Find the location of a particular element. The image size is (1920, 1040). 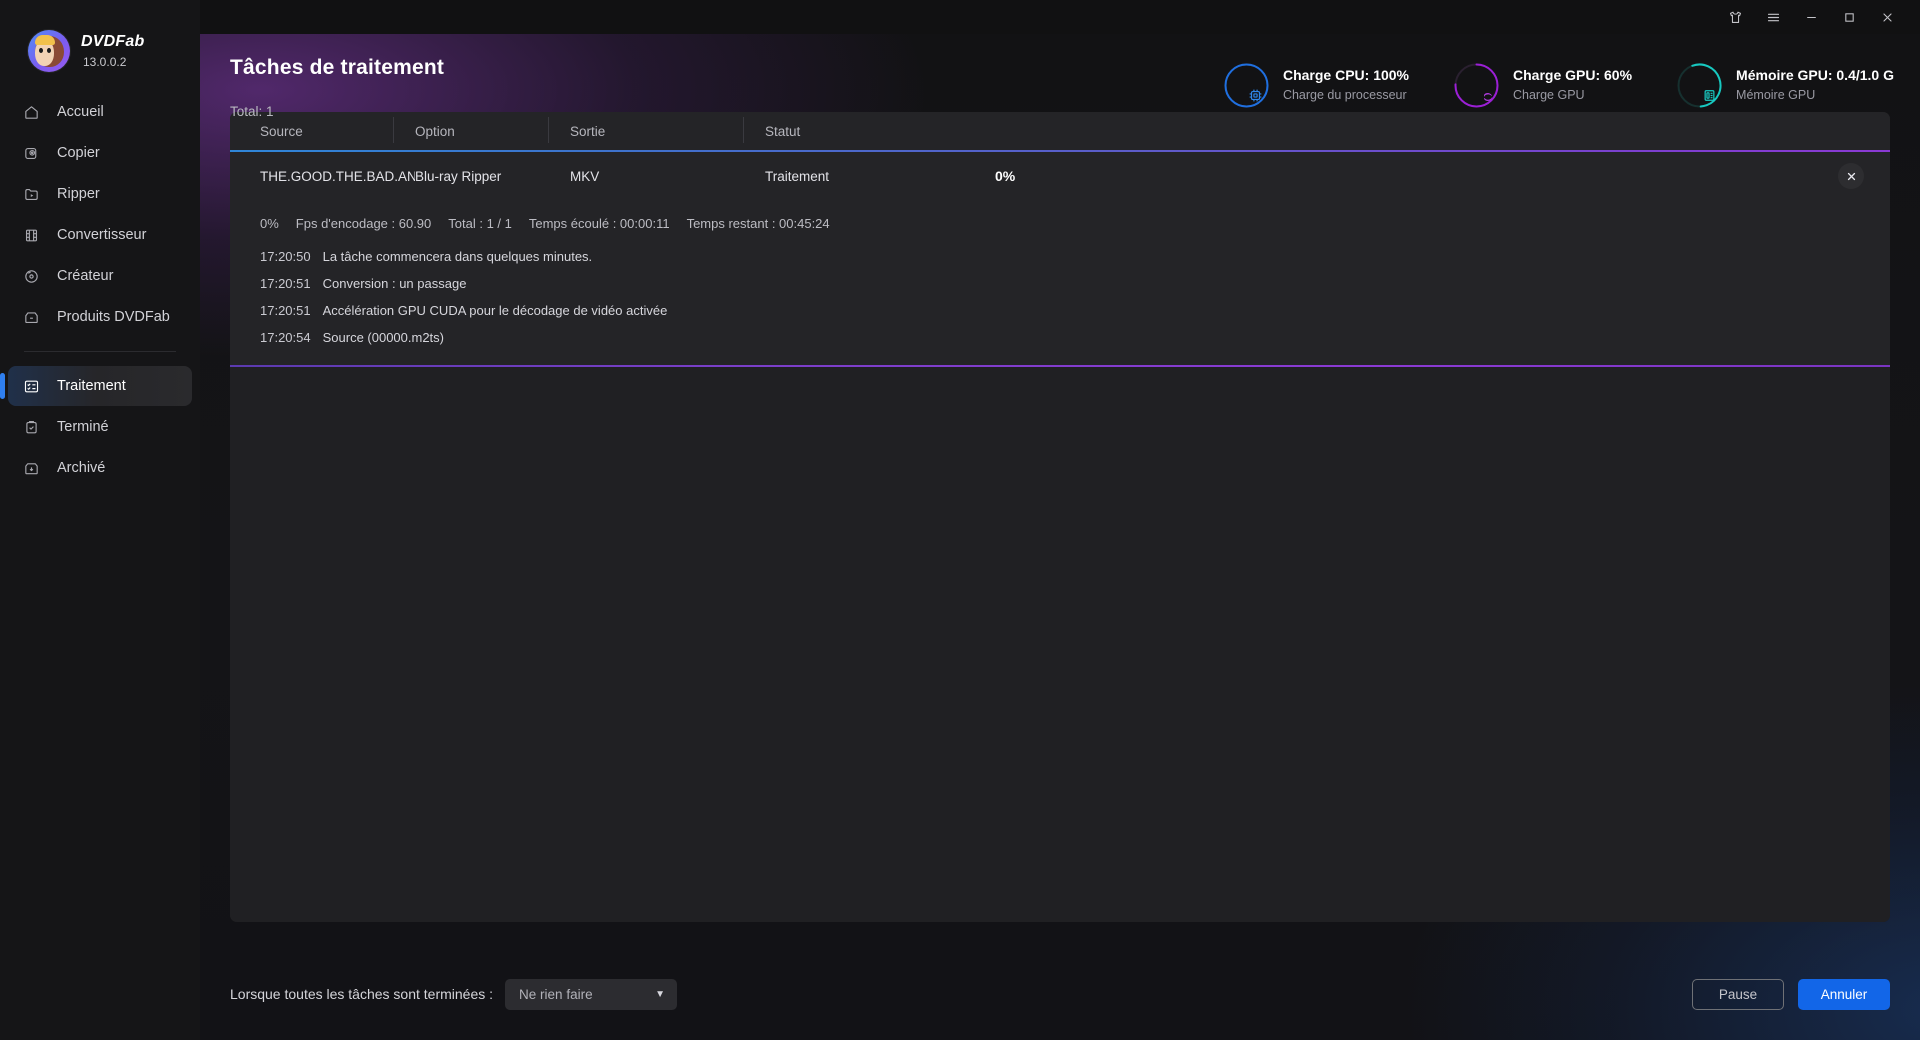

column-header-source: Source is located at coordinates (281, 131).